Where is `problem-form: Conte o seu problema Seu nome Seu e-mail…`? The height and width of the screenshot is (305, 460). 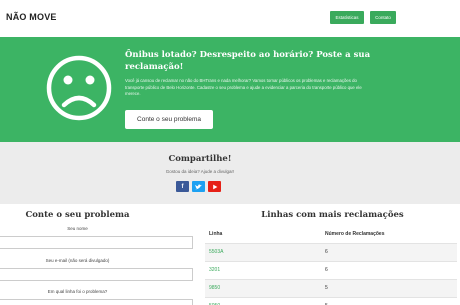 problem-form: Conte o seu problema Seu nome Seu e-mail… is located at coordinates (97, 254).